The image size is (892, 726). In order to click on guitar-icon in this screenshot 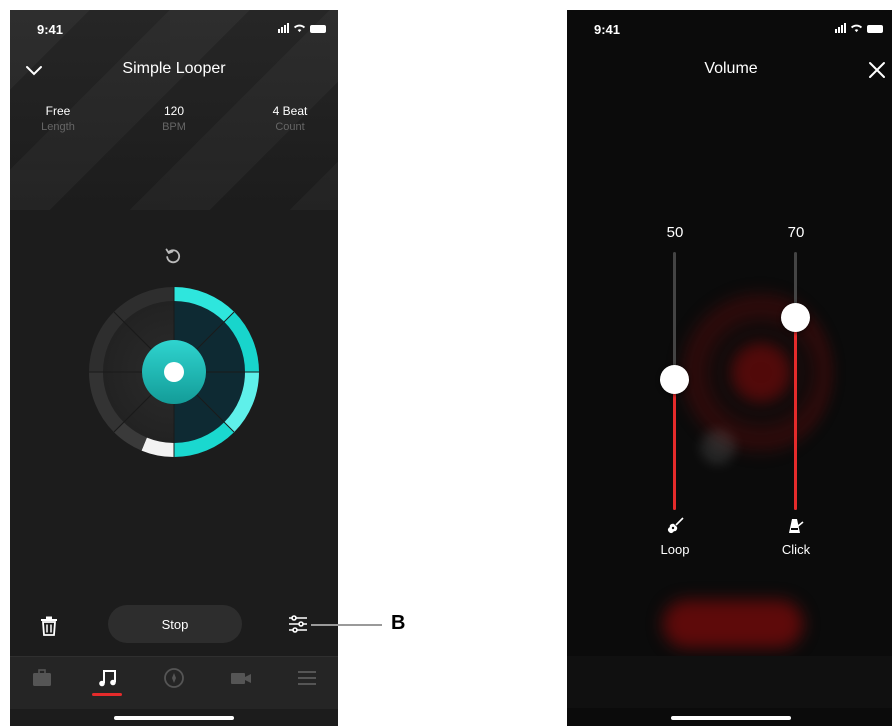, I will do `click(675, 525)`.